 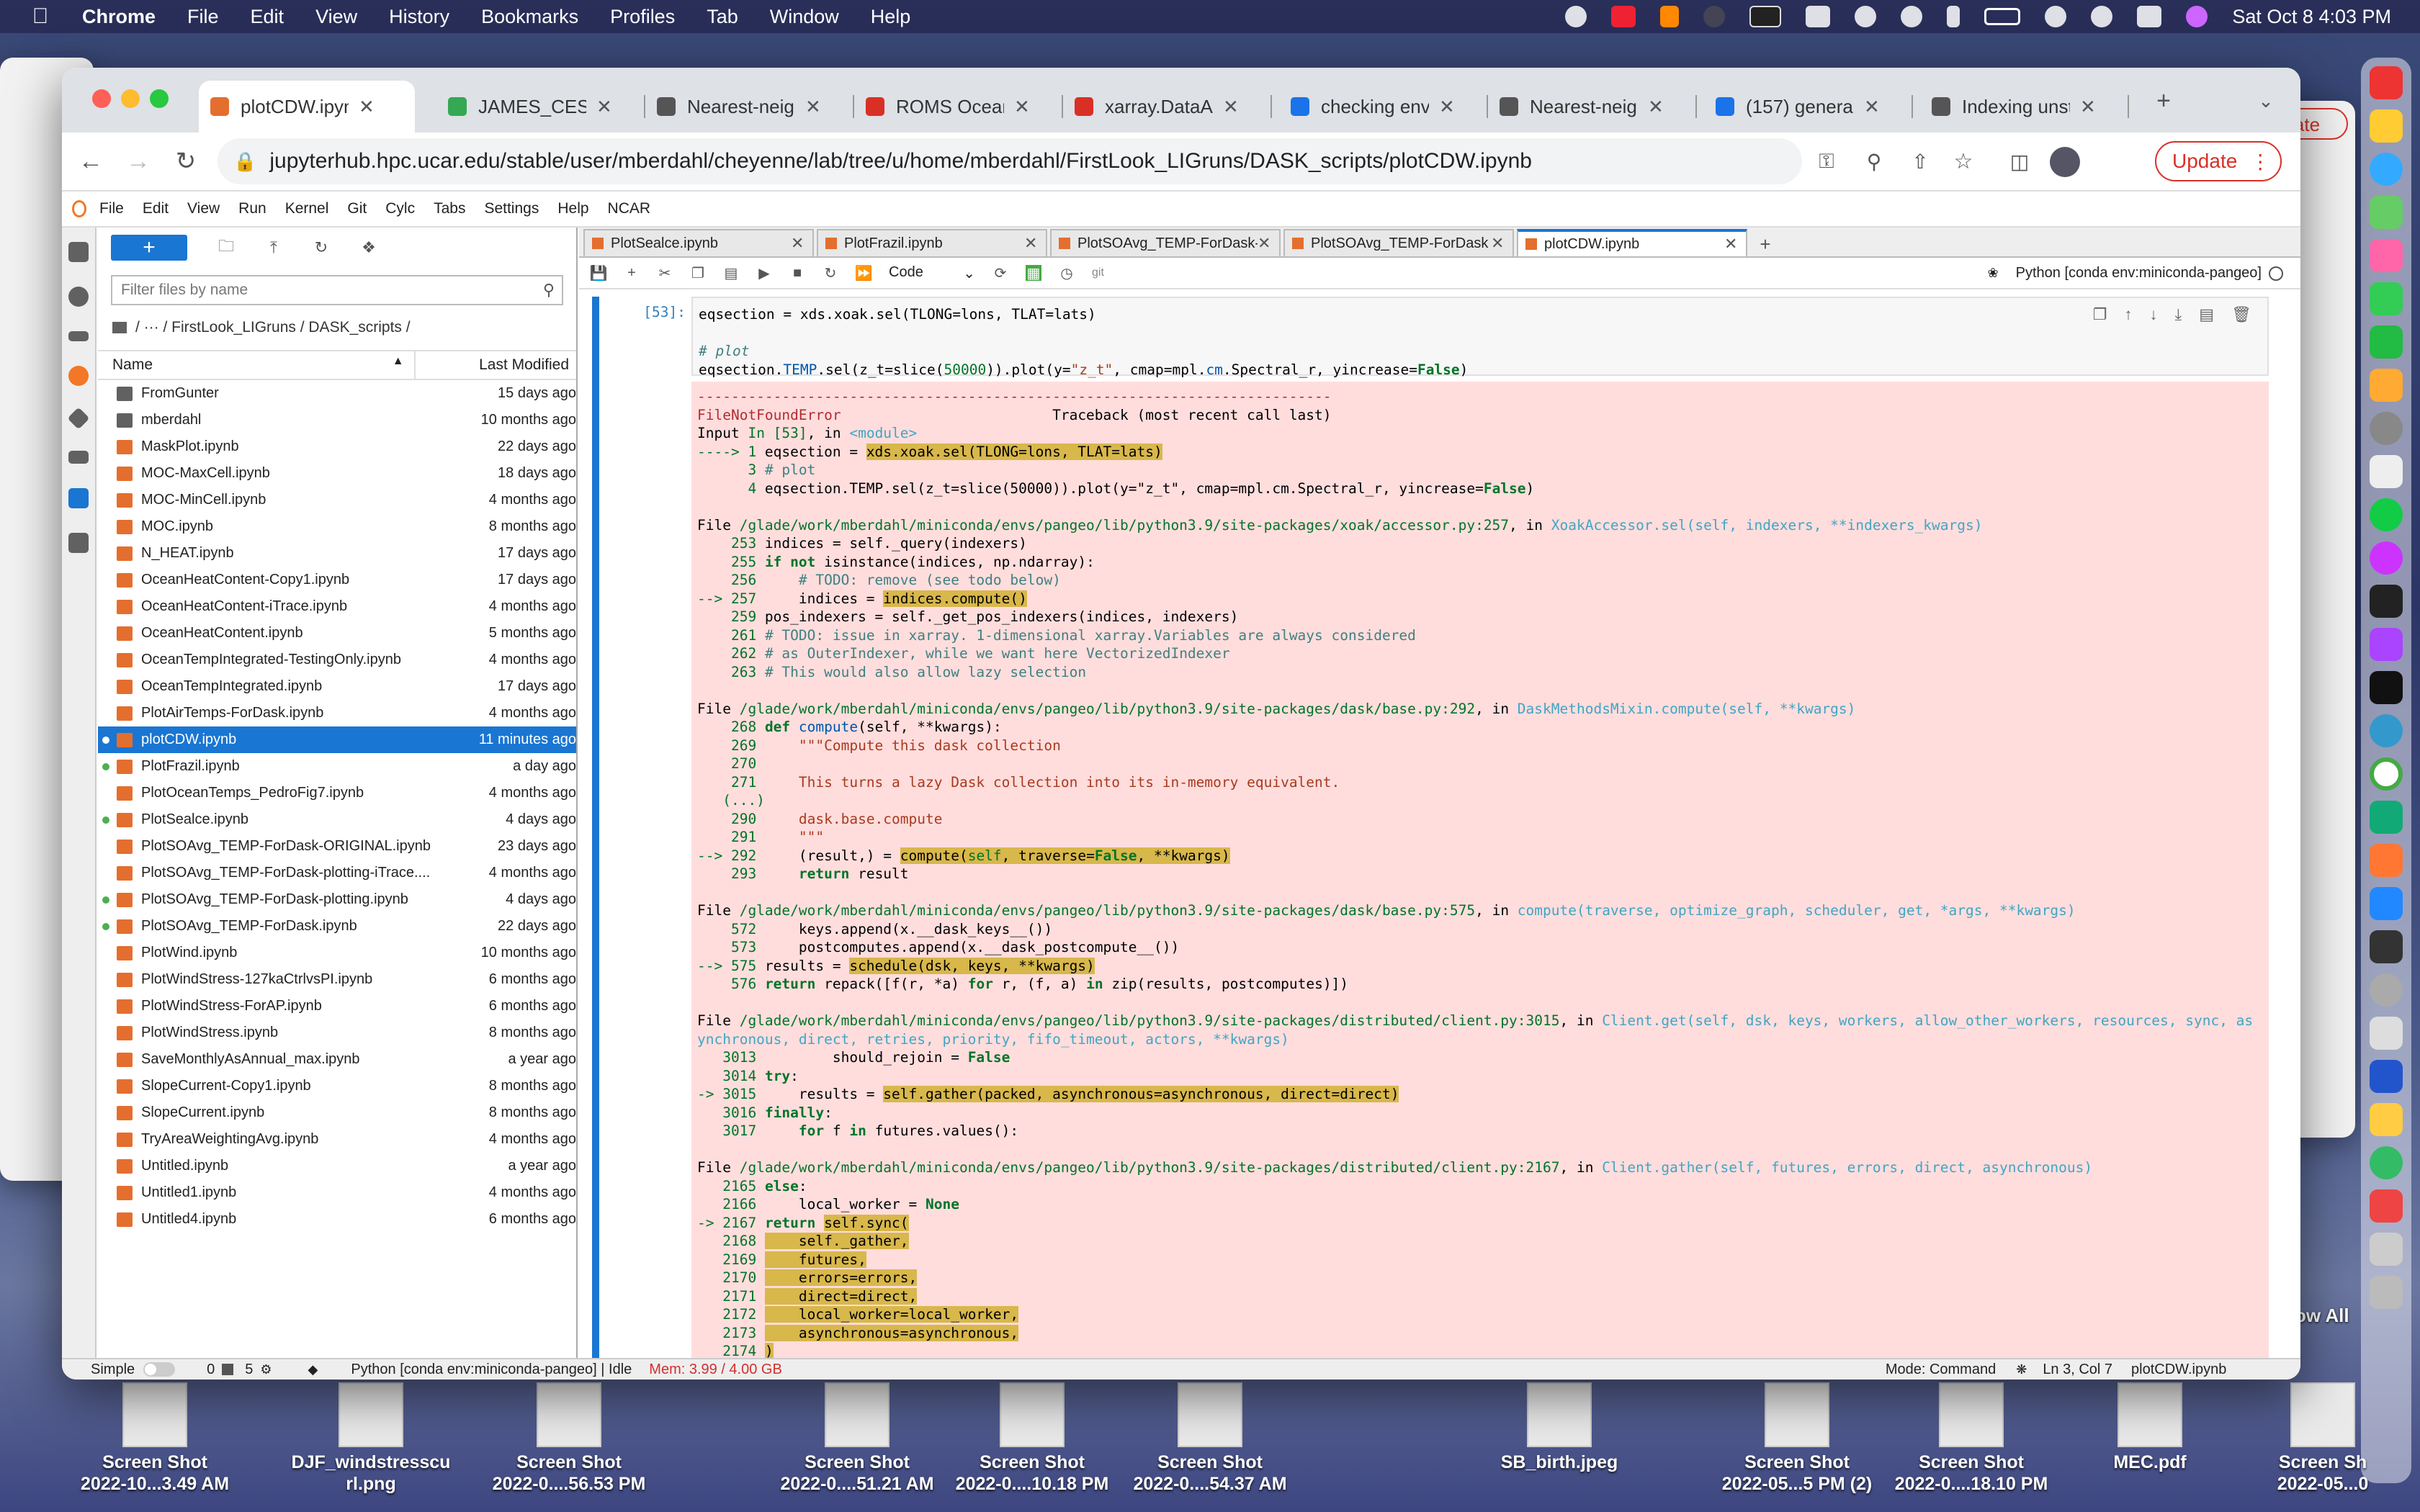 What do you see at coordinates (629, 208) in the screenshot?
I see `jupyter-menu-item: NCAR` at bounding box center [629, 208].